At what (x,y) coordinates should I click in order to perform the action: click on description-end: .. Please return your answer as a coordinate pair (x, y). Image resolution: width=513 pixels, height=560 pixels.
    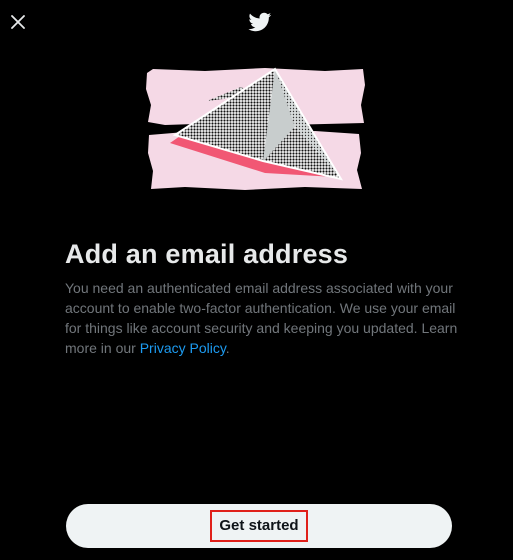
    Looking at the image, I should click on (227, 348).